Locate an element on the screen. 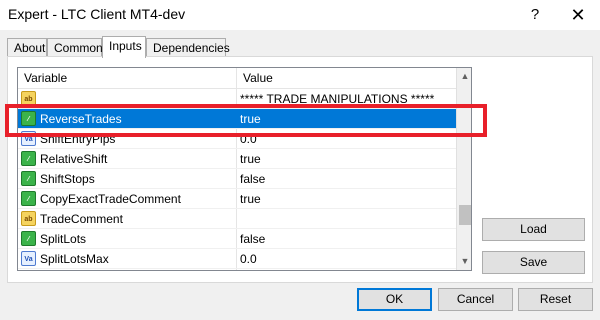  table-row: Va ShiftEntryPips 0.0 is located at coordinates (237, 139).